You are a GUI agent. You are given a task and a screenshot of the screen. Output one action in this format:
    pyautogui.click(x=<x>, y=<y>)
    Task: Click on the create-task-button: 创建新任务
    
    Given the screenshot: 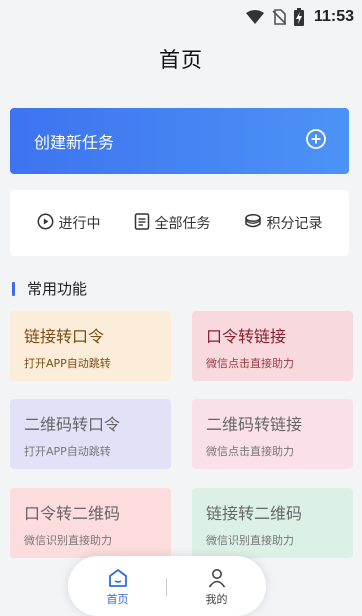 What is the action you would take?
    pyautogui.click(x=179, y=141)
    